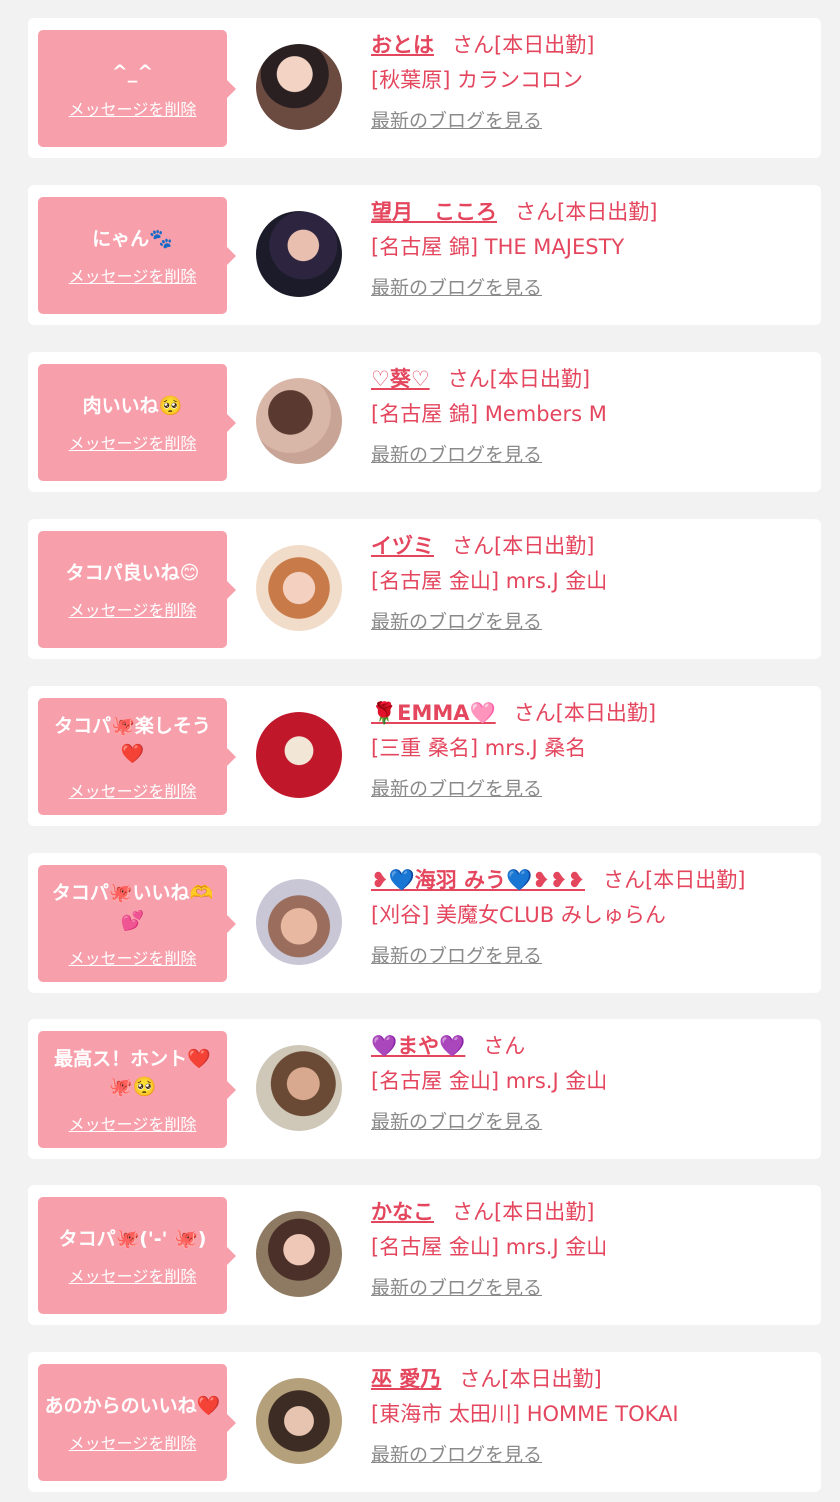 This screenshot has height=1502, width=840. What do you see at coordinates (132, 906) in the screenshot?
I see `message-text: タコパ🐙いいね🫶💕` at bounding box center [132, 906].